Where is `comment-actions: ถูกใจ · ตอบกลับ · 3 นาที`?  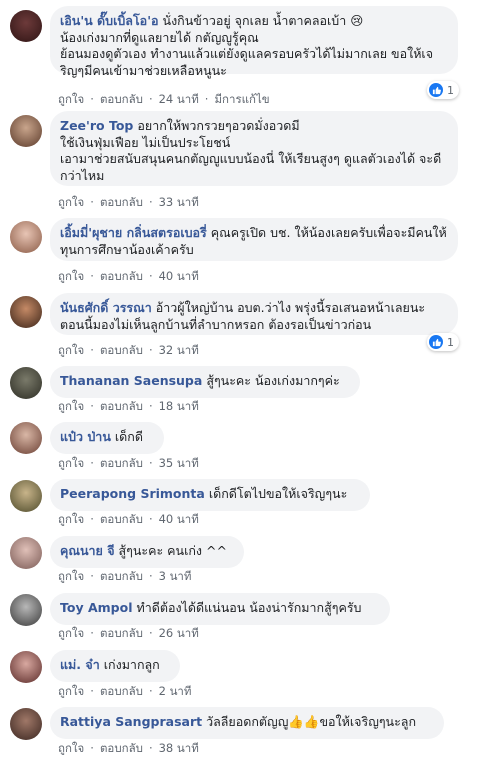 comment-actions: ถูกใจ · ตอบกลับ · 3 นาที is located at coordinates (124, 577).